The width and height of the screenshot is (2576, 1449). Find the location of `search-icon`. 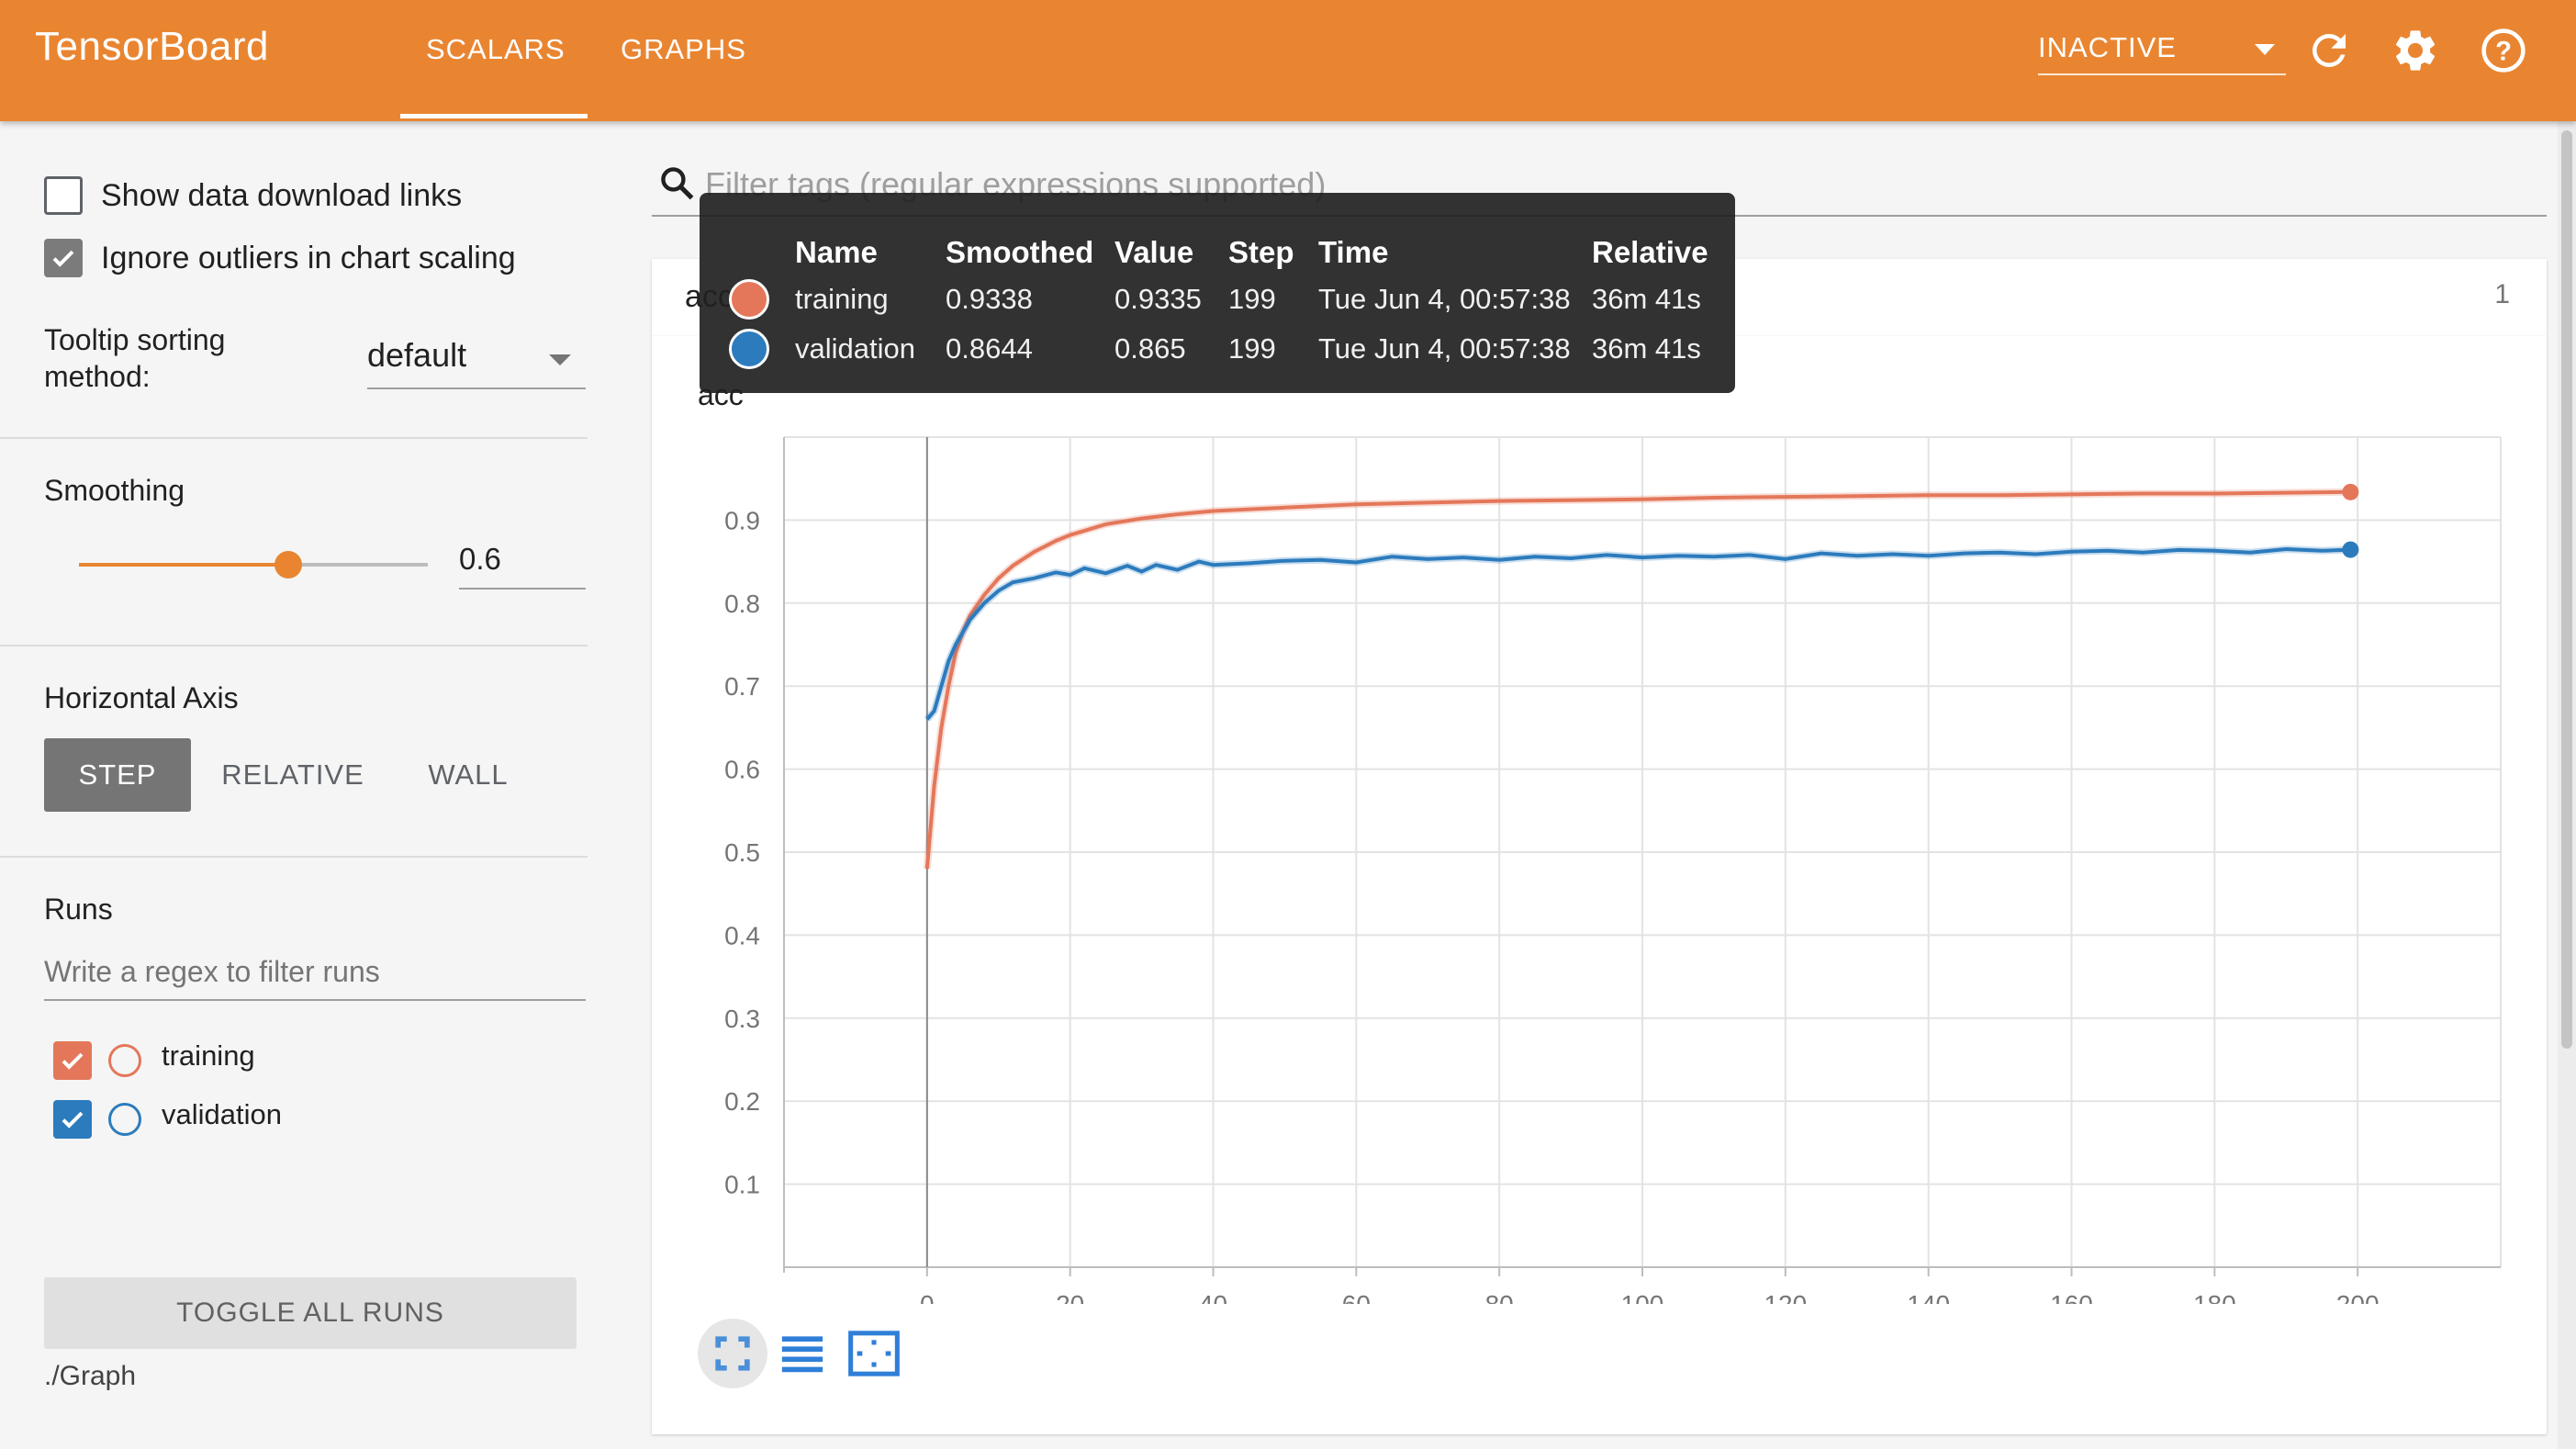

search-icon is located at coordinates (677, 183).